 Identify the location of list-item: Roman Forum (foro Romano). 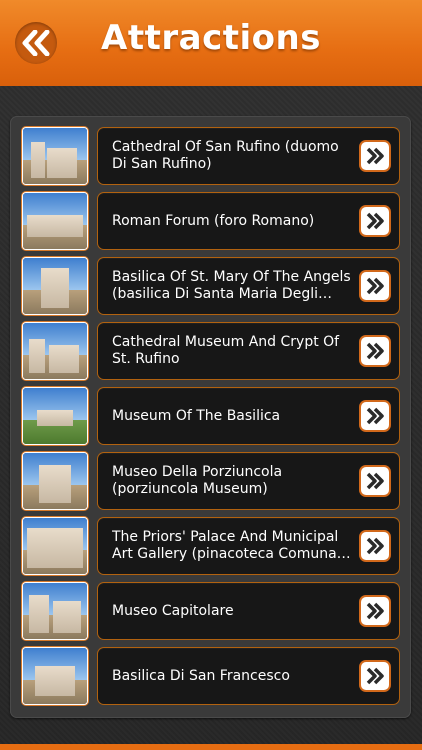
(210, 223).